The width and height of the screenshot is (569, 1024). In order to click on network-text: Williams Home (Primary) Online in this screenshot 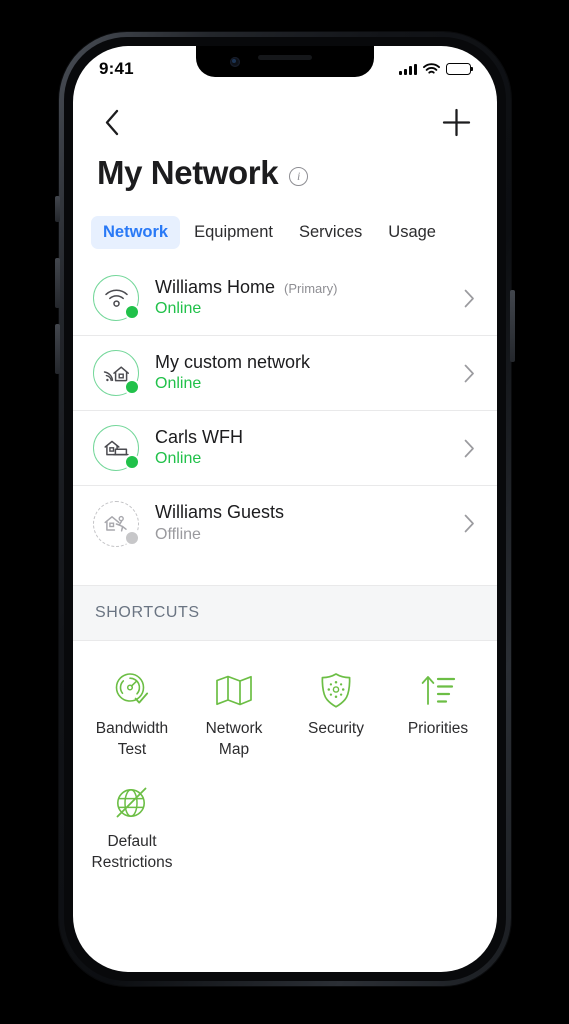, I will do `click(304, 298)`.